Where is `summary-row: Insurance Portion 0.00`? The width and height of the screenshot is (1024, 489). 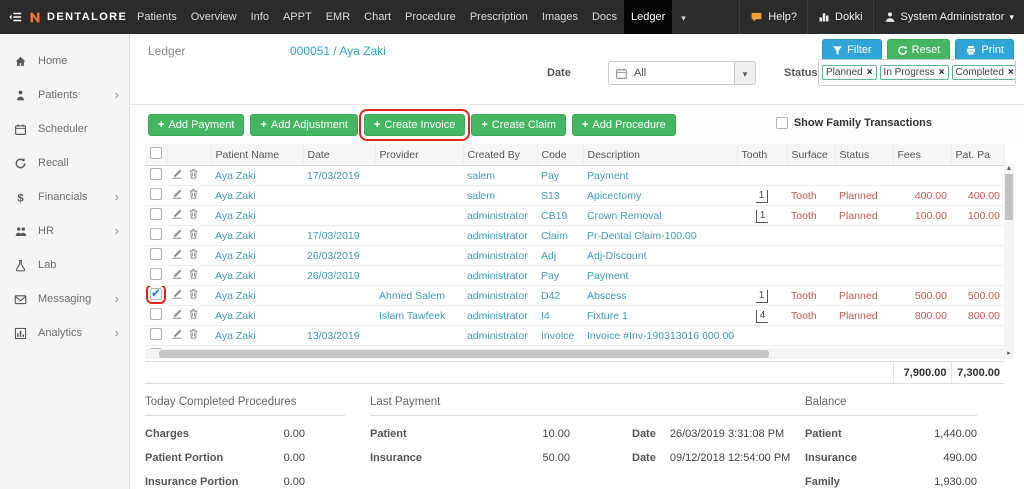 summary-row: Insurance Portion 0.00 is located at coordinates (225, 482).